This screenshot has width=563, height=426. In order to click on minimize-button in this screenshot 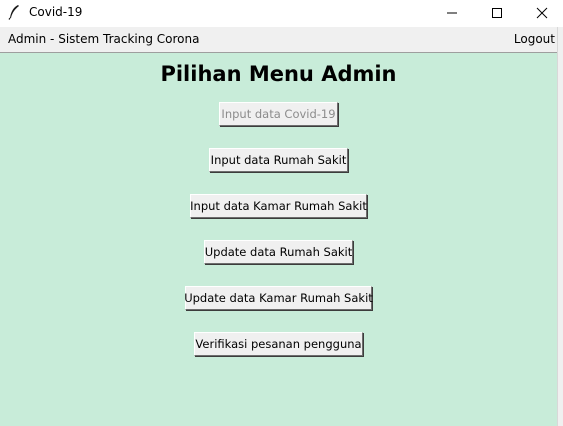, I will do `click(452, 13)`.